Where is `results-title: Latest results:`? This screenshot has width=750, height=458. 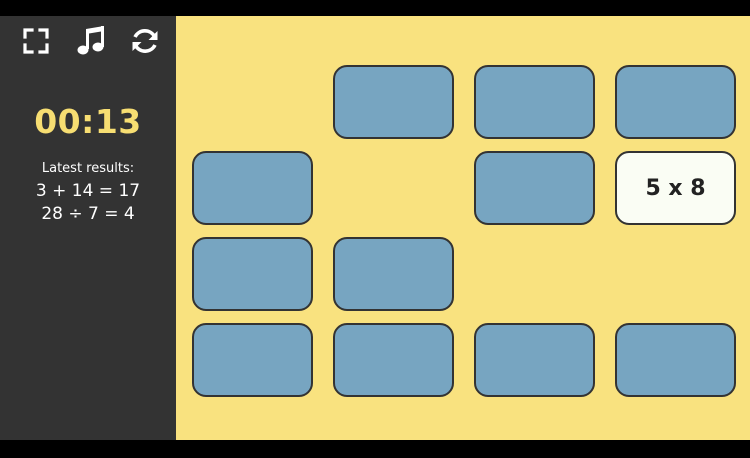 results-title: Latest results: is located at coordinates (88, 168).